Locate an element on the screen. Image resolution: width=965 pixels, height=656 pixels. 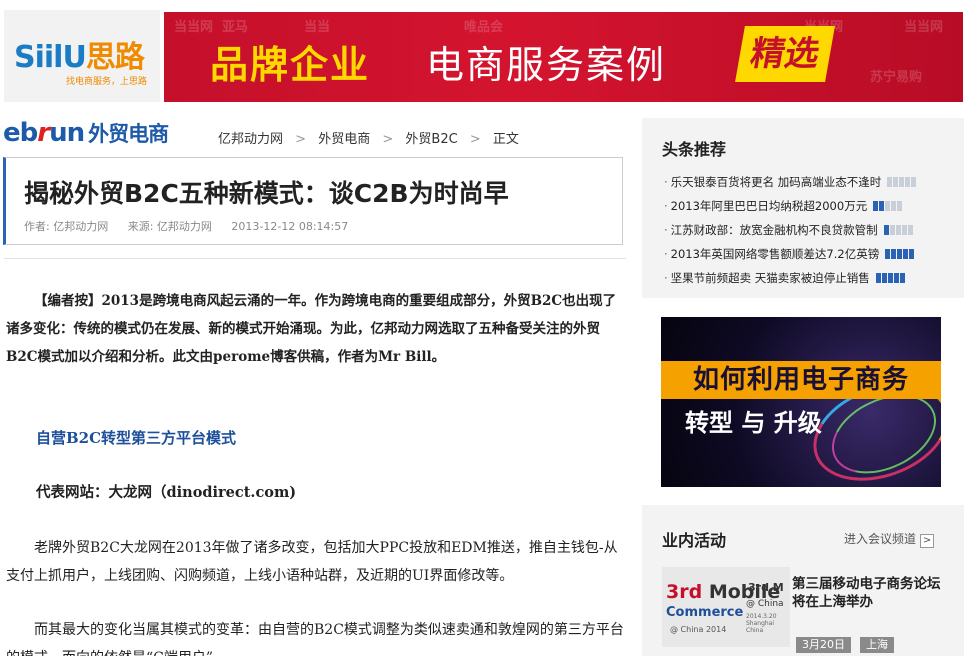
sidebar-ad: 如何利用电子商务 转型 与 升级 is located at coordinates (801, 402).